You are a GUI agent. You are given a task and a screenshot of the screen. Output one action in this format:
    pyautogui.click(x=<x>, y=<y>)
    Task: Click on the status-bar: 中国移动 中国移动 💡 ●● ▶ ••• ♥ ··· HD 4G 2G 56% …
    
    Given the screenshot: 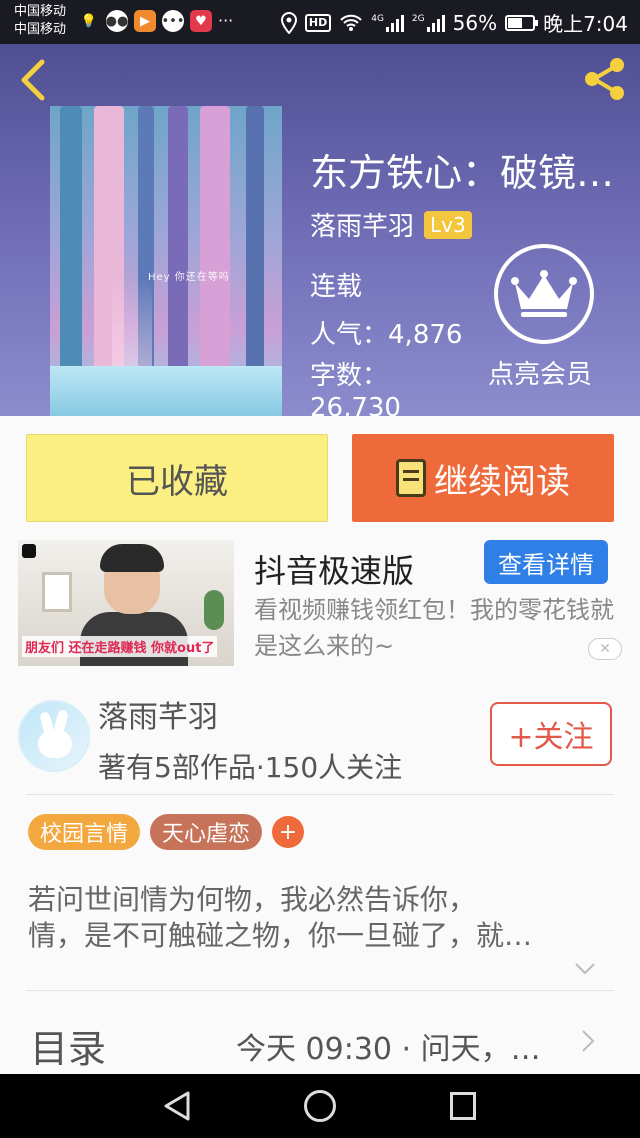 What is the action you would take?
    pyautogui.click(x=320, y=22)
    